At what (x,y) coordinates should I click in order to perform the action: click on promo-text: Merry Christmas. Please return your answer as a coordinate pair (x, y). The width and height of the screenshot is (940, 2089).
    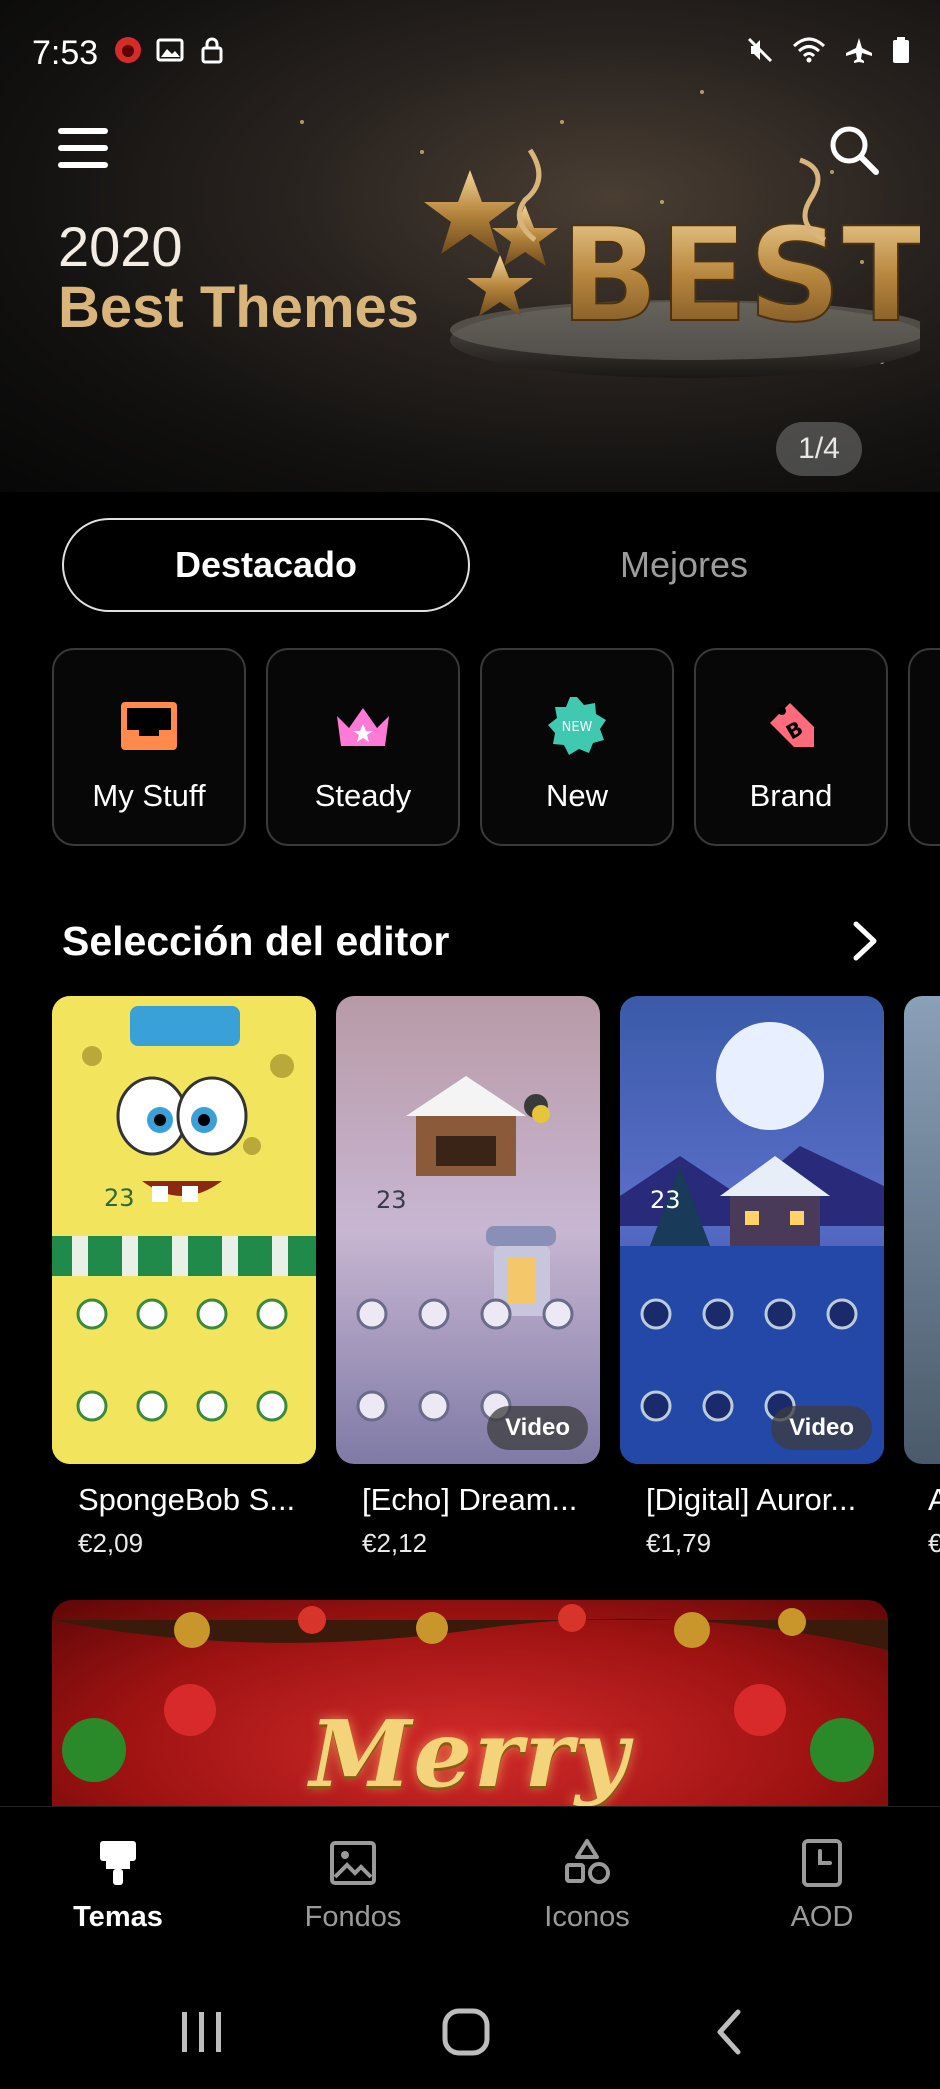
    Looking at the image, I should click on (469, 1755).